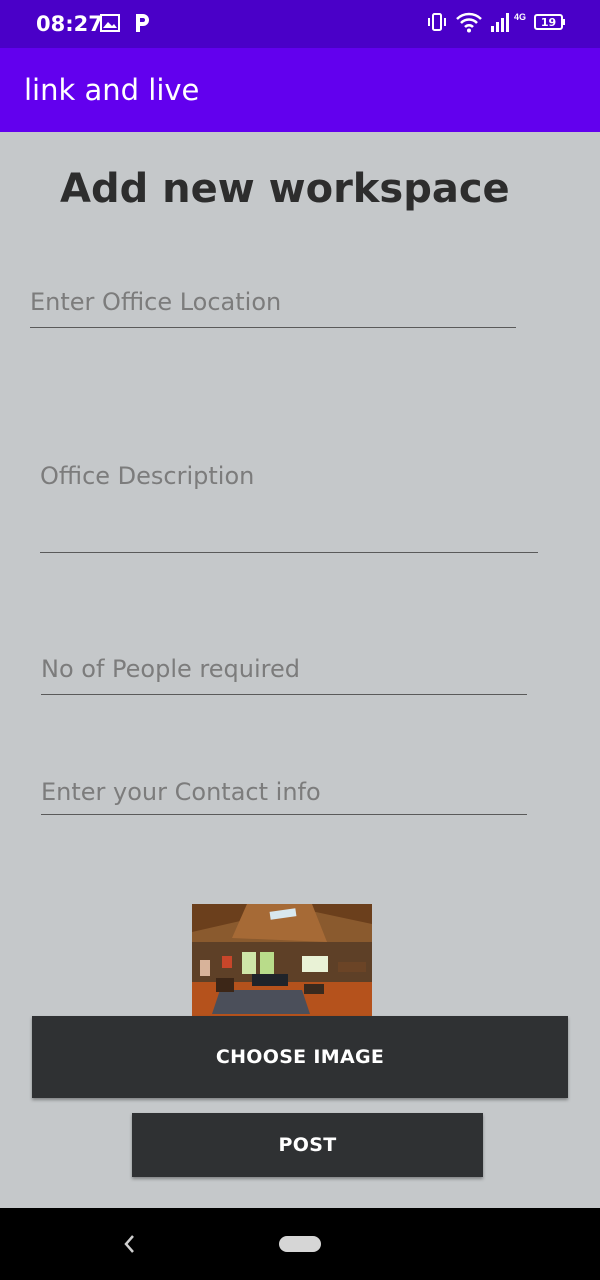 The height and width of the screenshot is (1280, 600). I want to click on home-pill-icon, so click(300, 1244).